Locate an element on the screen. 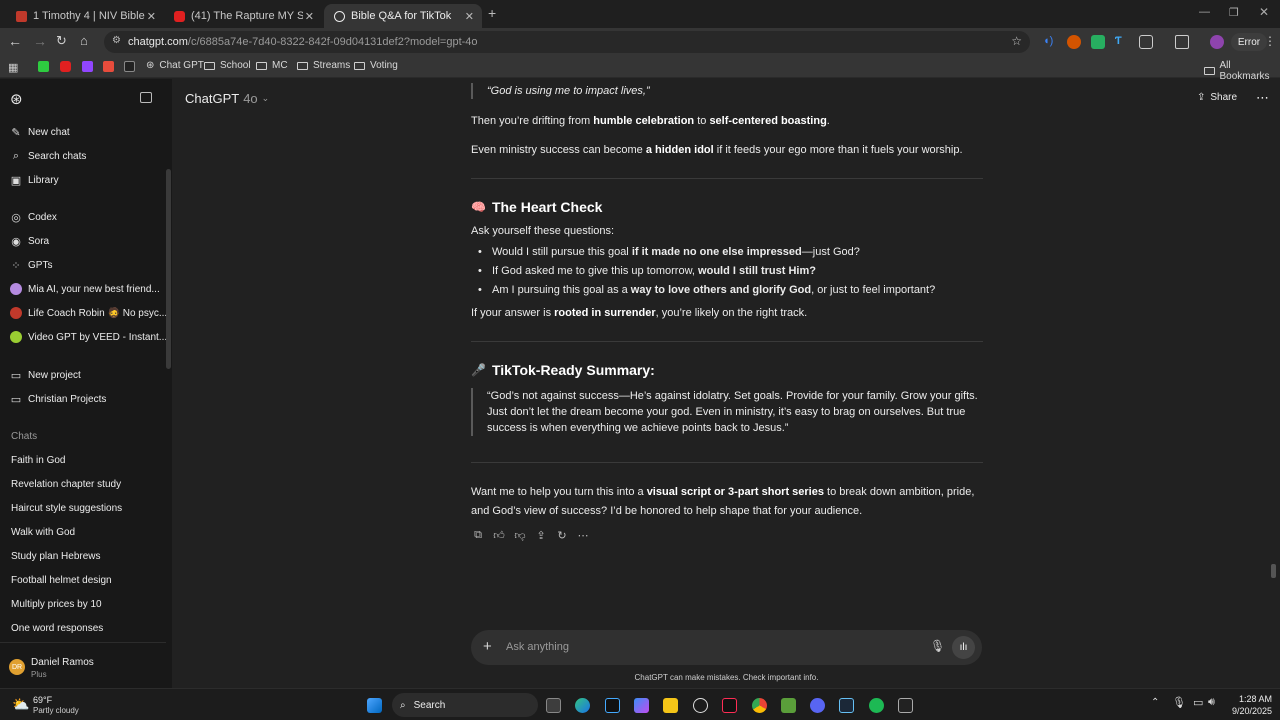 Image resolution: width=1280 pixels, height=720 pixels. search-chats-button: ⌕ Search chats is located at coordinates (48, 156).